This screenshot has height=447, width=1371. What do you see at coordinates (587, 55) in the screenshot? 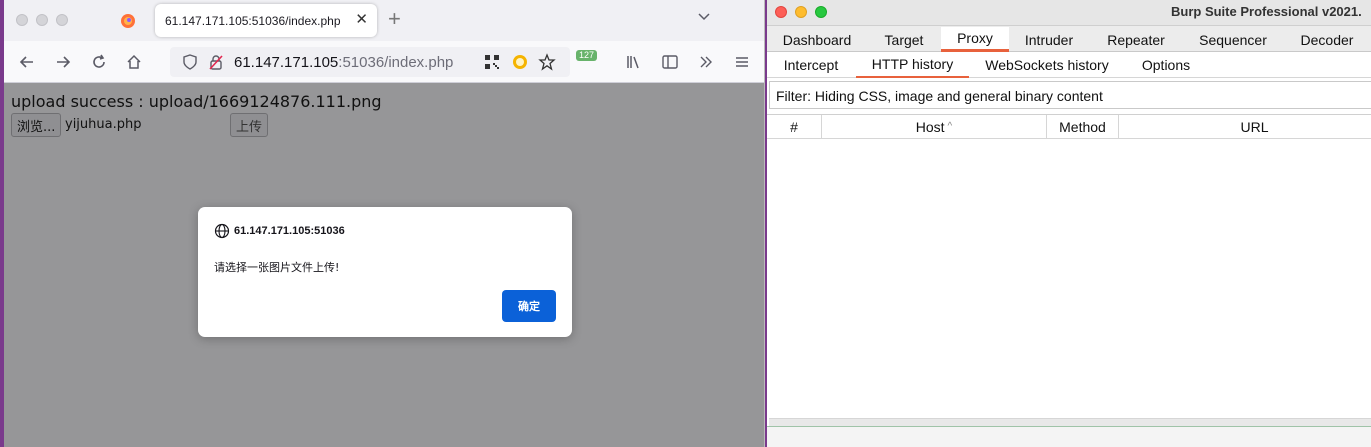
I see `extension-badge-count: 127` at bounding box center [587, 55].